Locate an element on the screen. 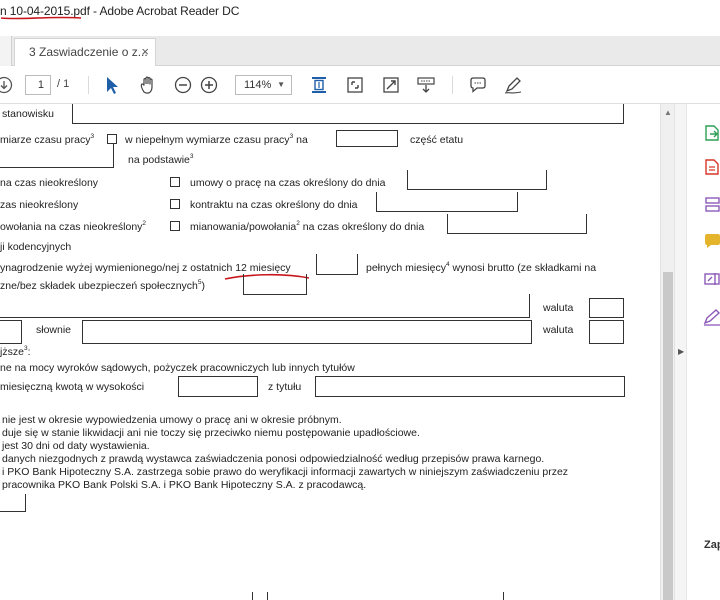 The height and width of the screenshot is (600, 720). zoom-in-icon is located at coordinates (209, 85).